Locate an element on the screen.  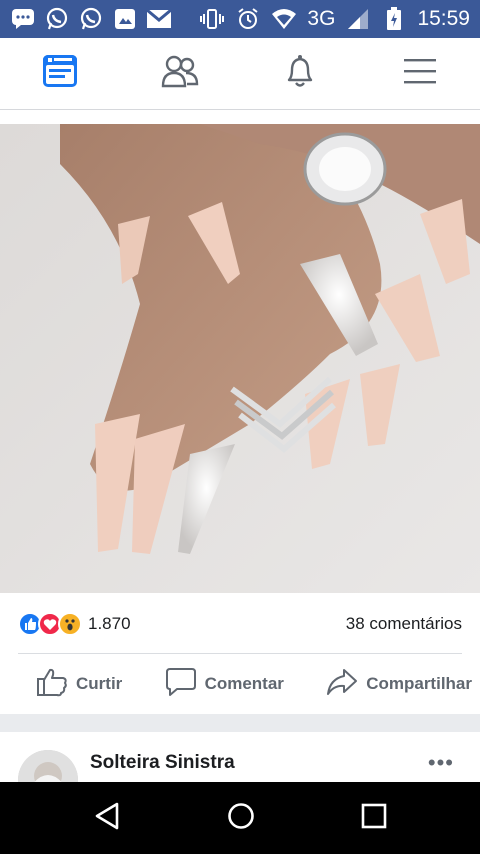
status-time: 15:59 is located at coordinates (443, 18).